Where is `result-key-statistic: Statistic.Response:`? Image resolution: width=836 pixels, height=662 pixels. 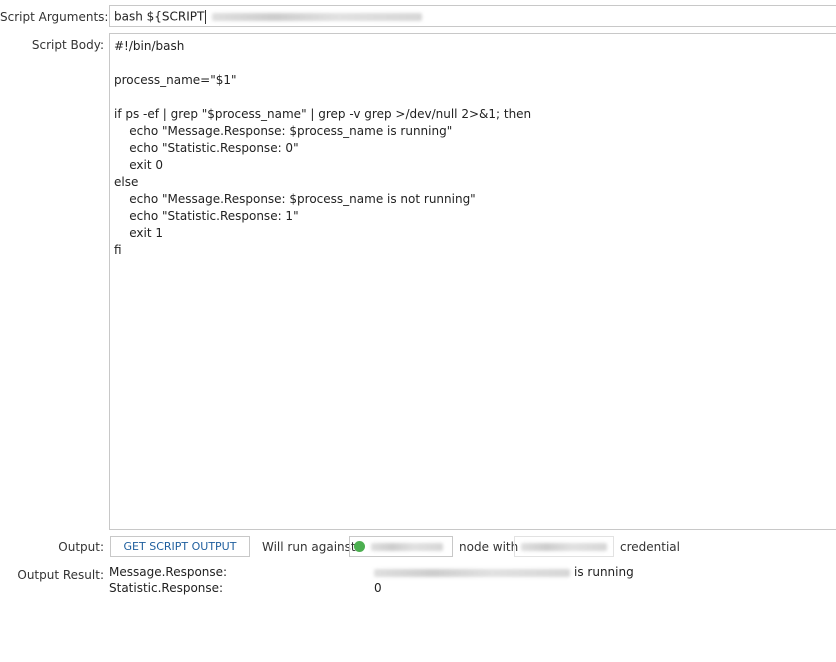
result-key-statistic: Statistic.Response: is located at coordinates (166, 588).